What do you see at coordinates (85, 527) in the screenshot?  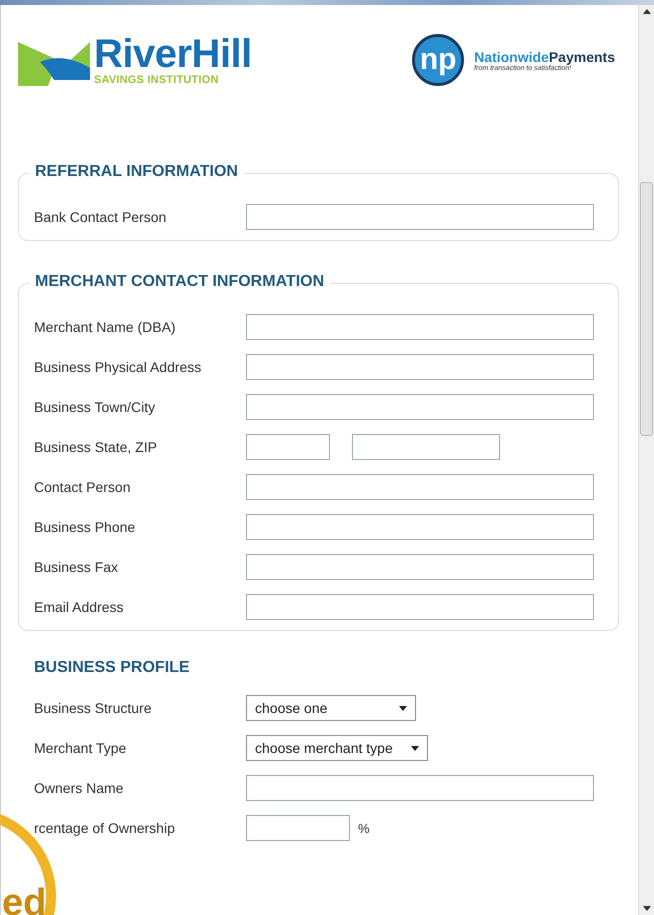 I see `field-label: Business Phone` at bounding box center [85, 527].